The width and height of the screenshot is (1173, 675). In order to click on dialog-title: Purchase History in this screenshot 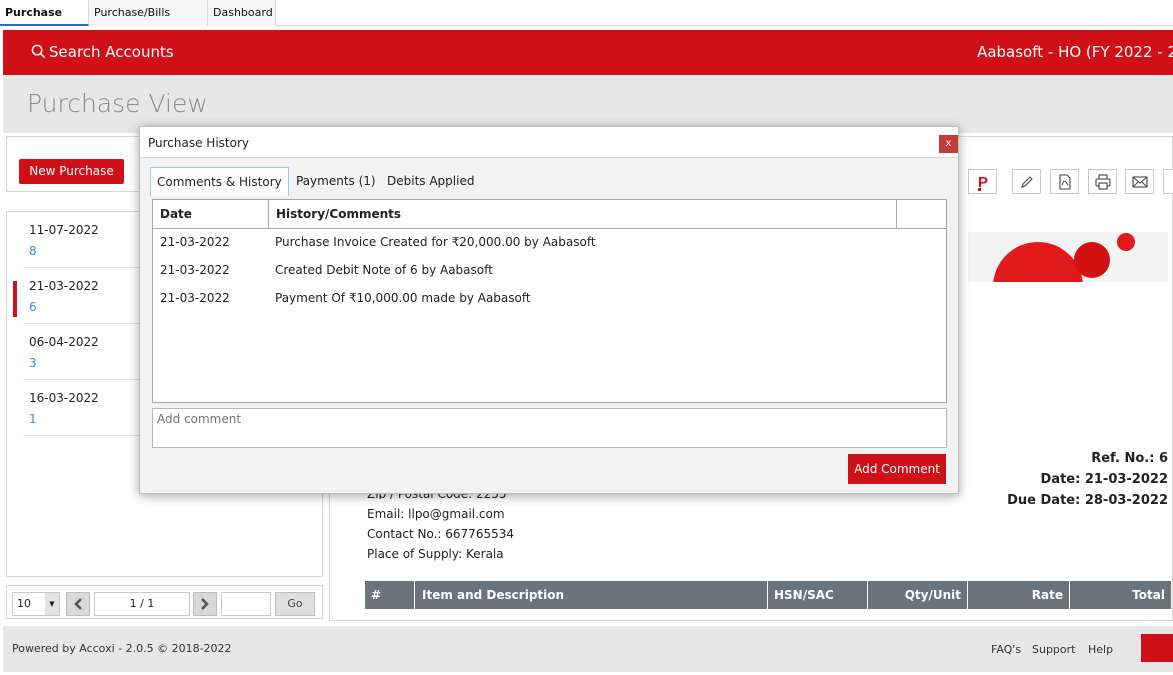, I will do `click(198, 143)`.